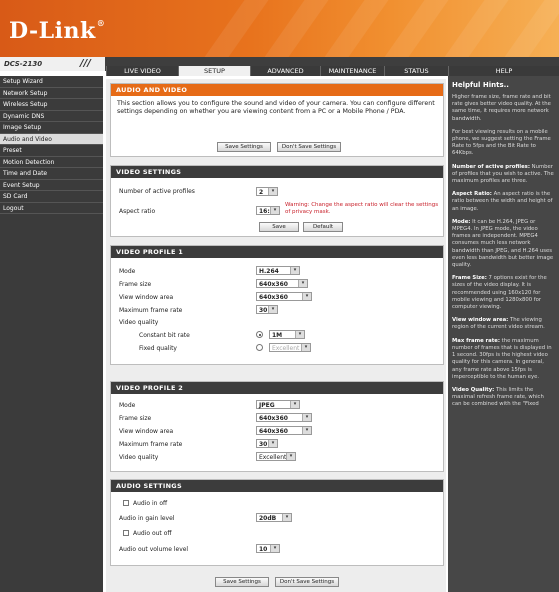 The image size is (559, 592). Describe the element at coordinates (416, 71) in the screenshot. I see `tab-status: STATUS` at that location.